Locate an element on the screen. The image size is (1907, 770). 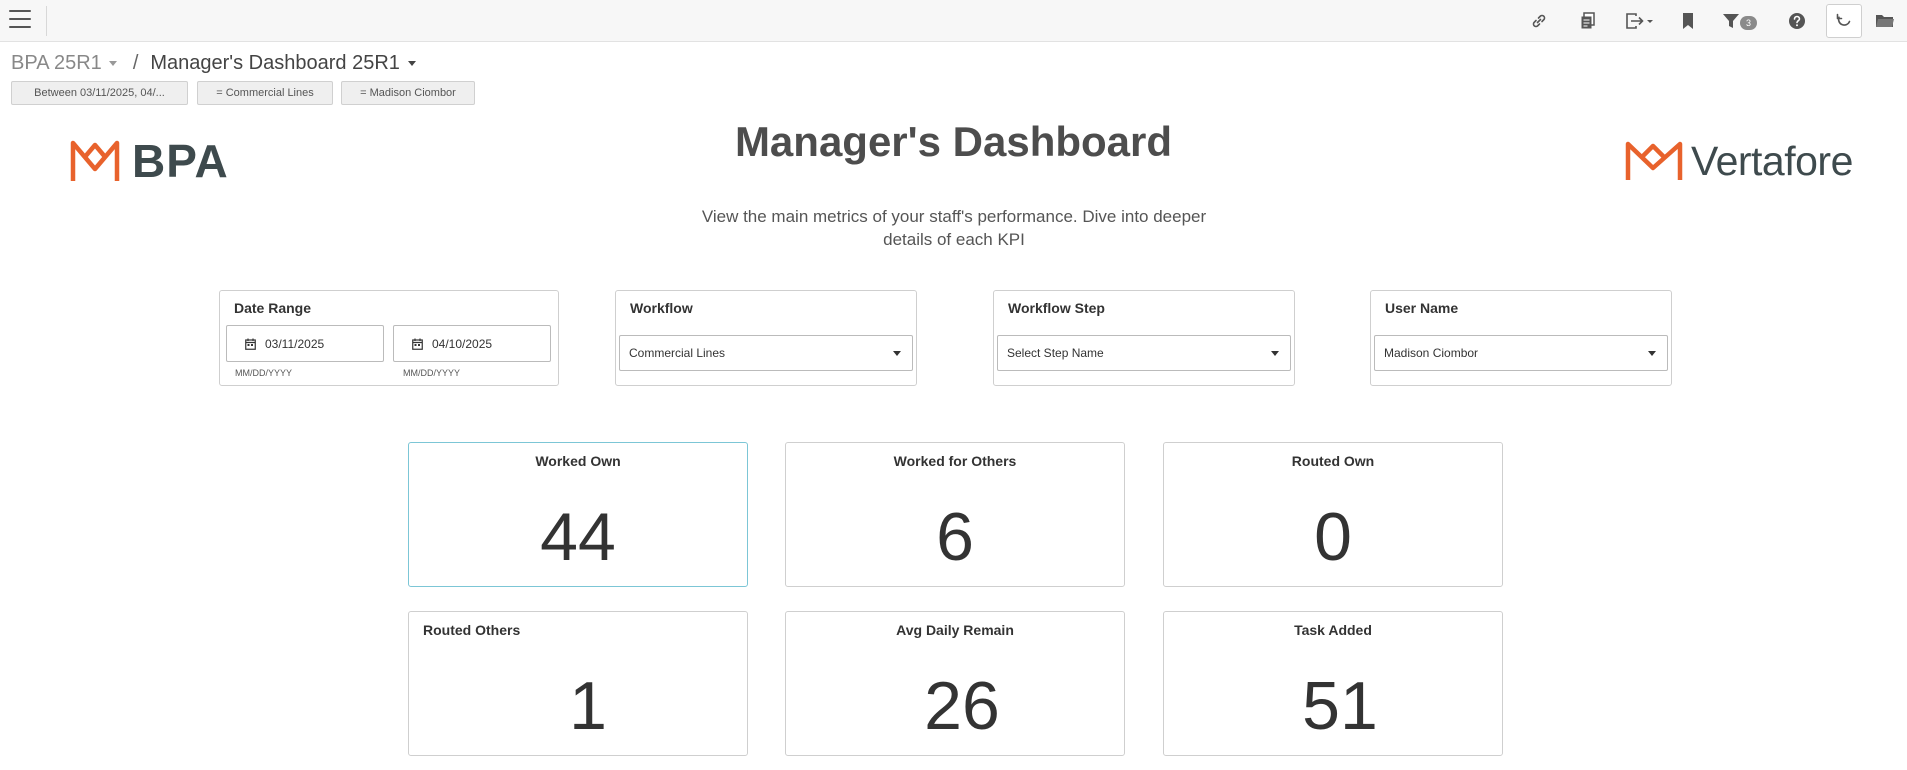
kpi-value: 26 is located at coordinates (962, 706).